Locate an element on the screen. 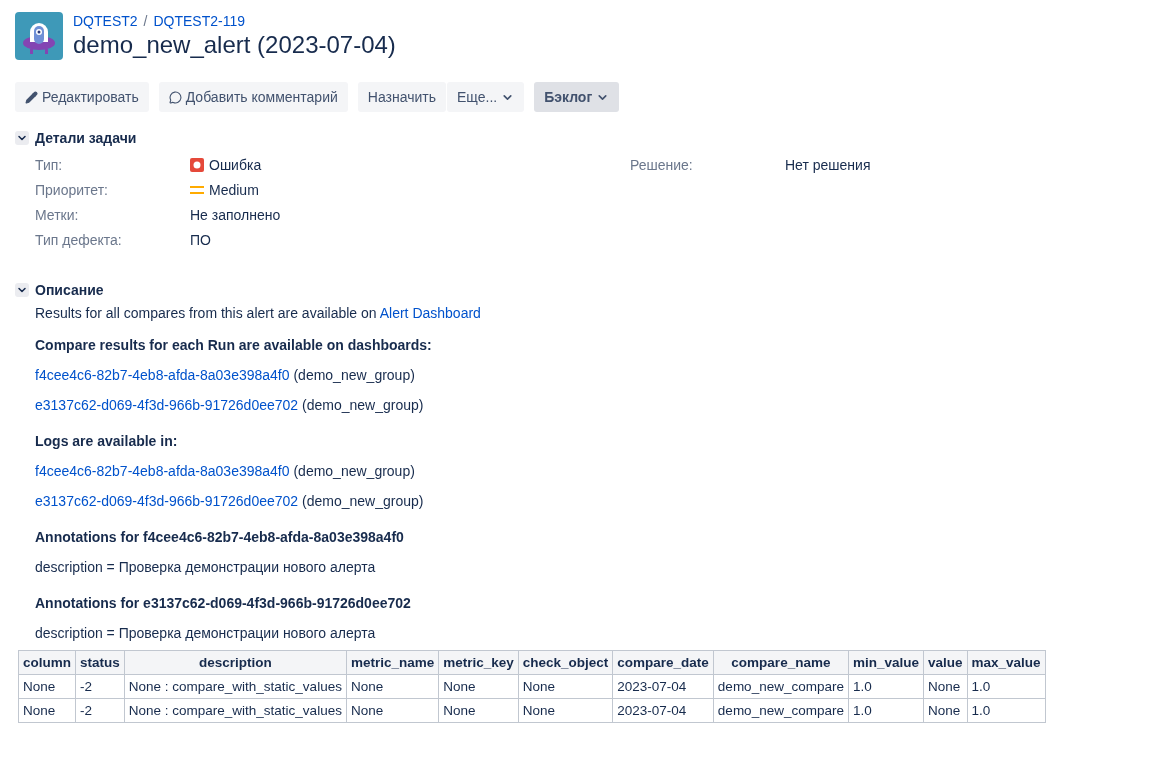 The image size is (1157, 776). column-header: min_value is located at coordinates (886, 662).